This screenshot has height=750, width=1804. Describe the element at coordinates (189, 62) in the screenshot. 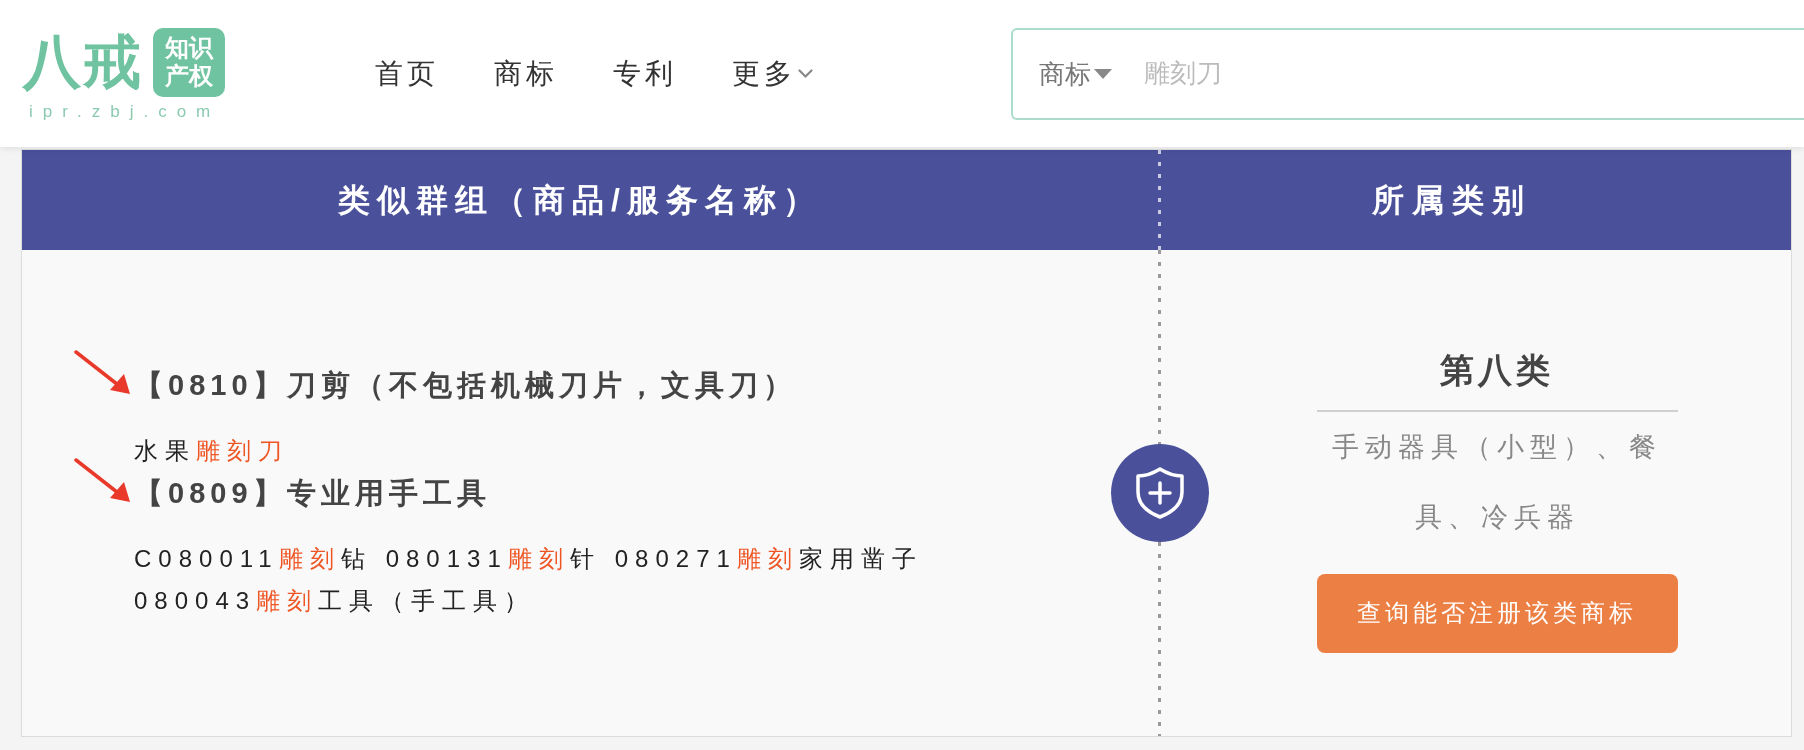

I see `logo-badge: 知识产权` at that location.